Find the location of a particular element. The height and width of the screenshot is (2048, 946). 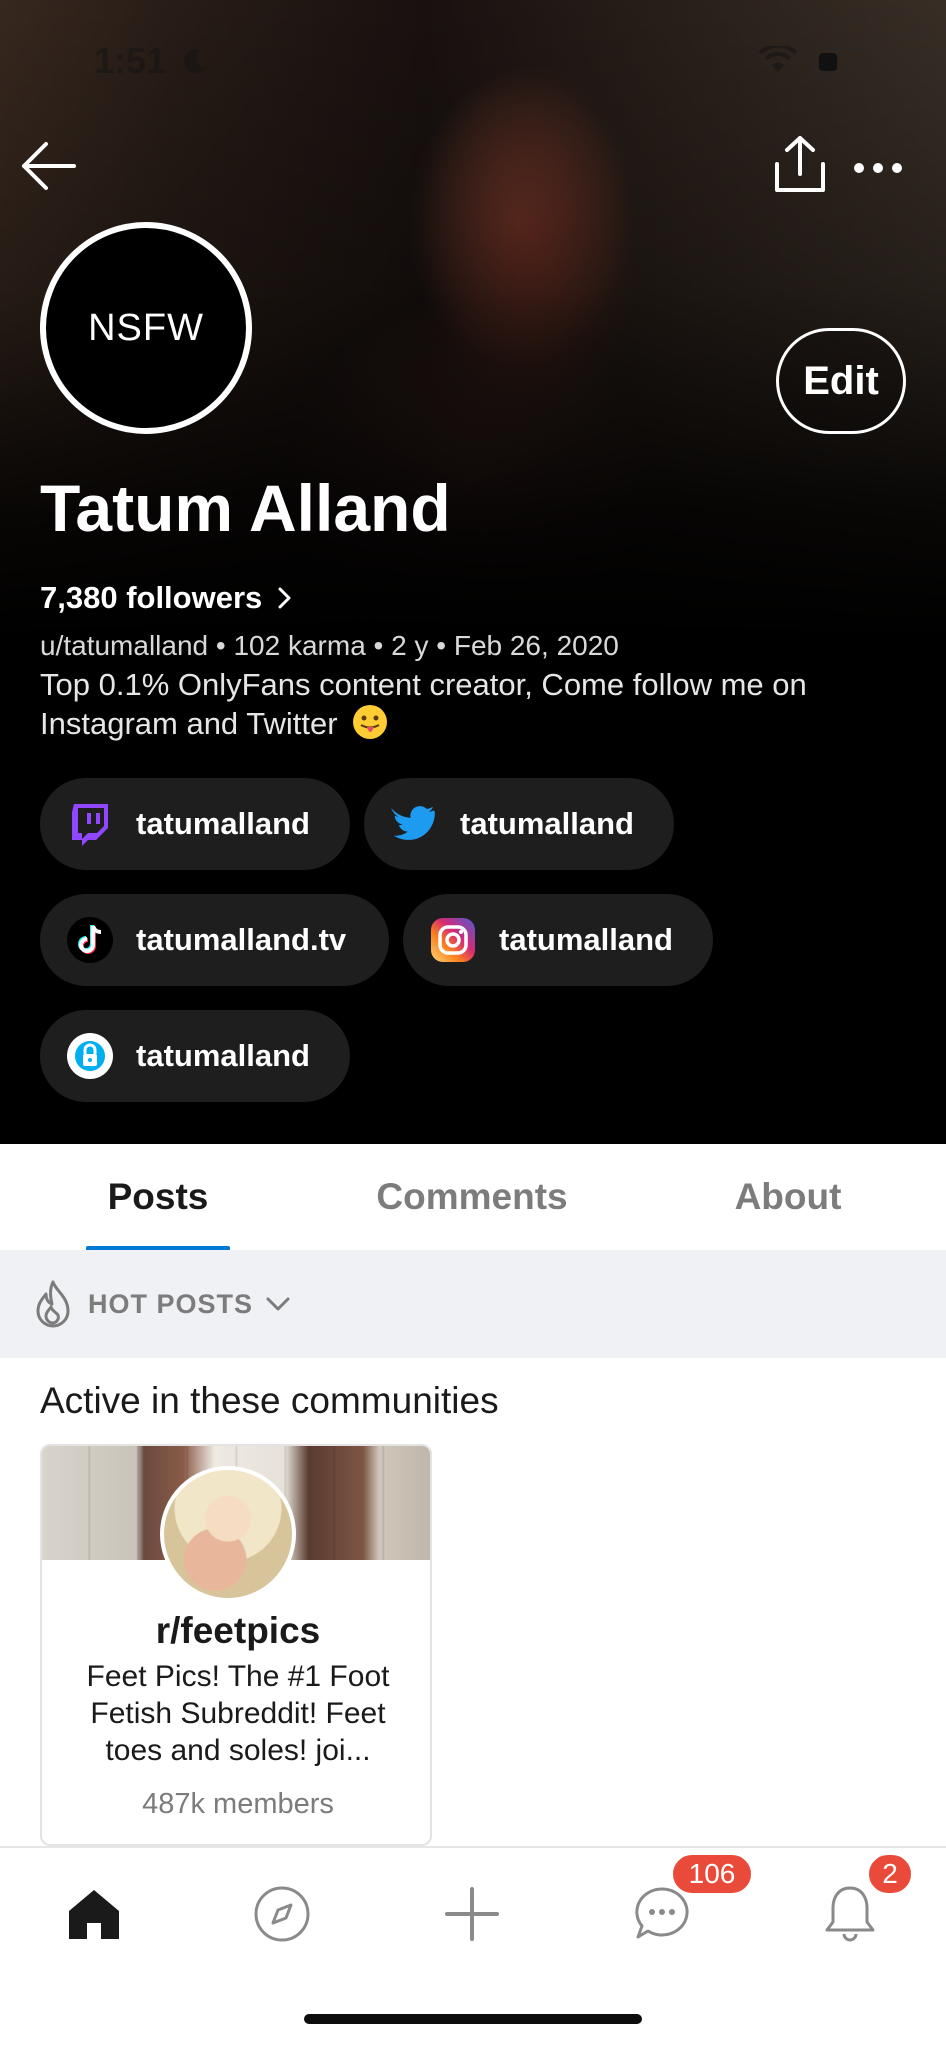

social-link-label: tatumalland.tv is located at coordinates (241, 939).